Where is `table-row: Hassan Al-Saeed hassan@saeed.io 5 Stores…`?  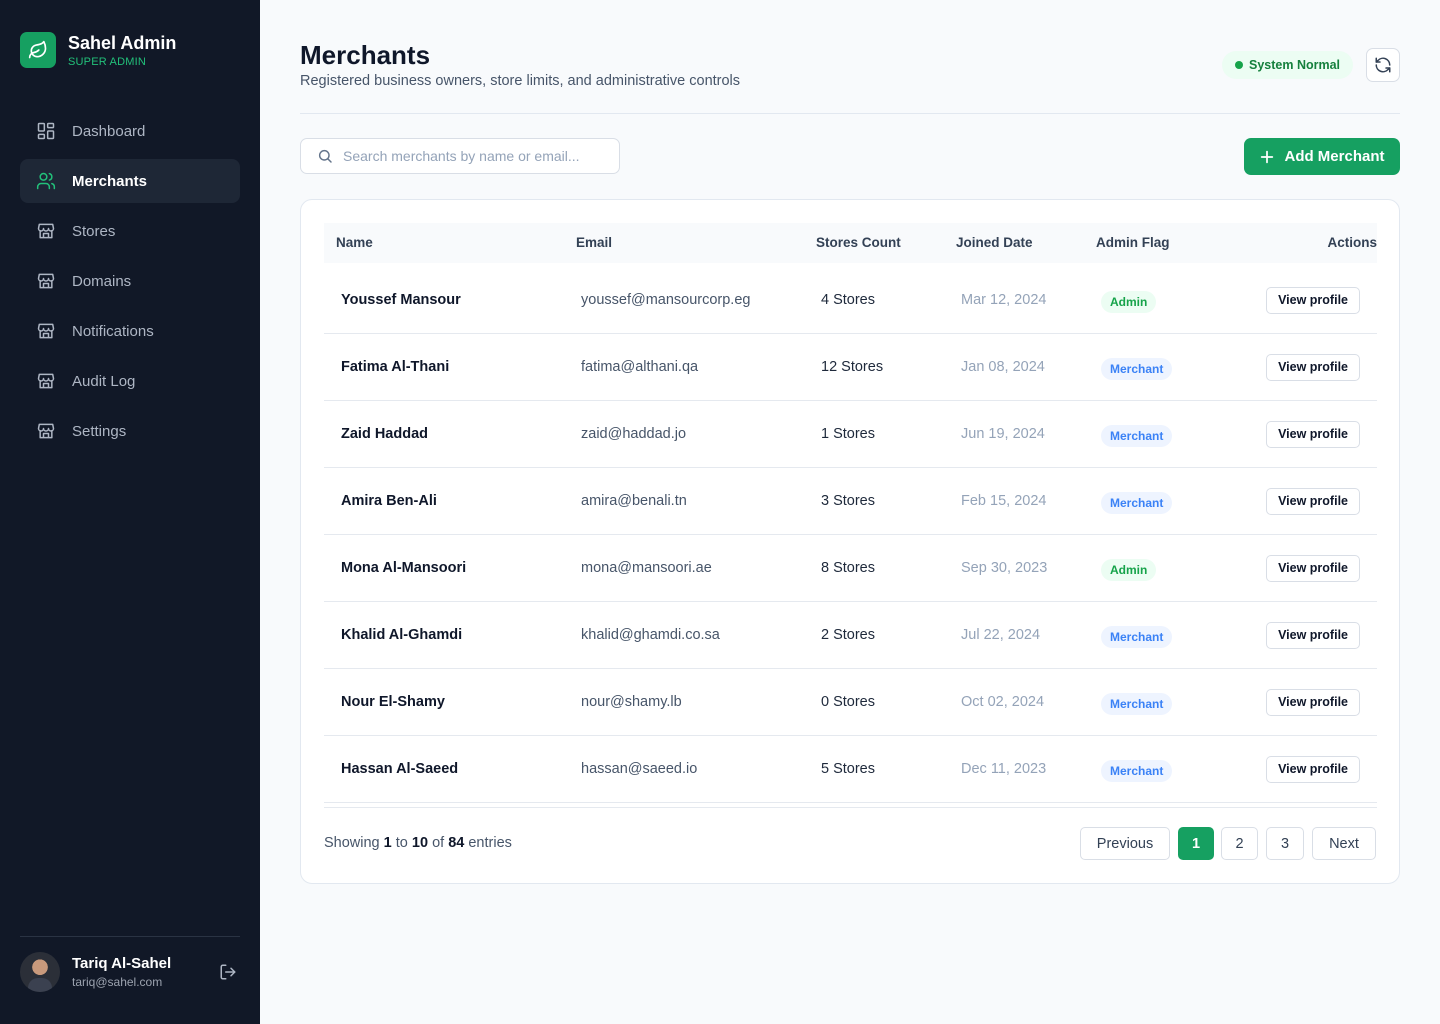
table-row: Hassan Al-Saeed hassan@saeed.io 5 Stores… is located at coordinates (850, 769).